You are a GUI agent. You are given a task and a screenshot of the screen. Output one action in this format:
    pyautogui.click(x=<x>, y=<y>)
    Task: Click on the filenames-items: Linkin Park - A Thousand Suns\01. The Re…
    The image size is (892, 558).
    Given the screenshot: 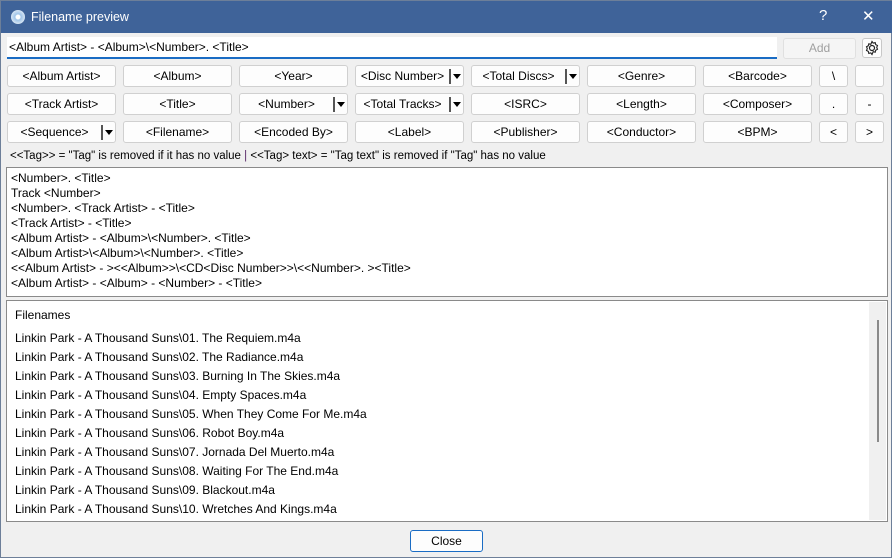 What is the action you would take?
    pyautogui.click(x=191, y=424)
    